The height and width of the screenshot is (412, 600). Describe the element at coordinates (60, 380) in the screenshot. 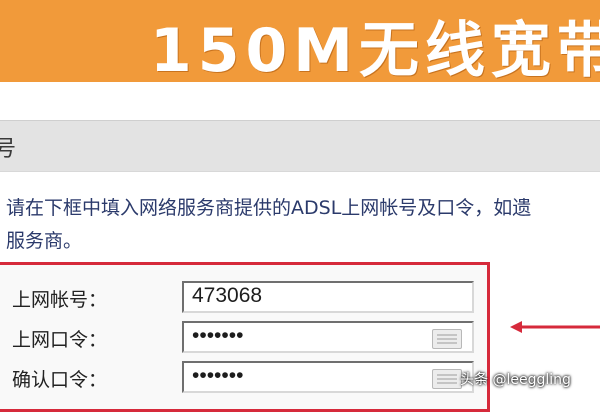

I see `confirm-password-label: 确认口令：` at that location.